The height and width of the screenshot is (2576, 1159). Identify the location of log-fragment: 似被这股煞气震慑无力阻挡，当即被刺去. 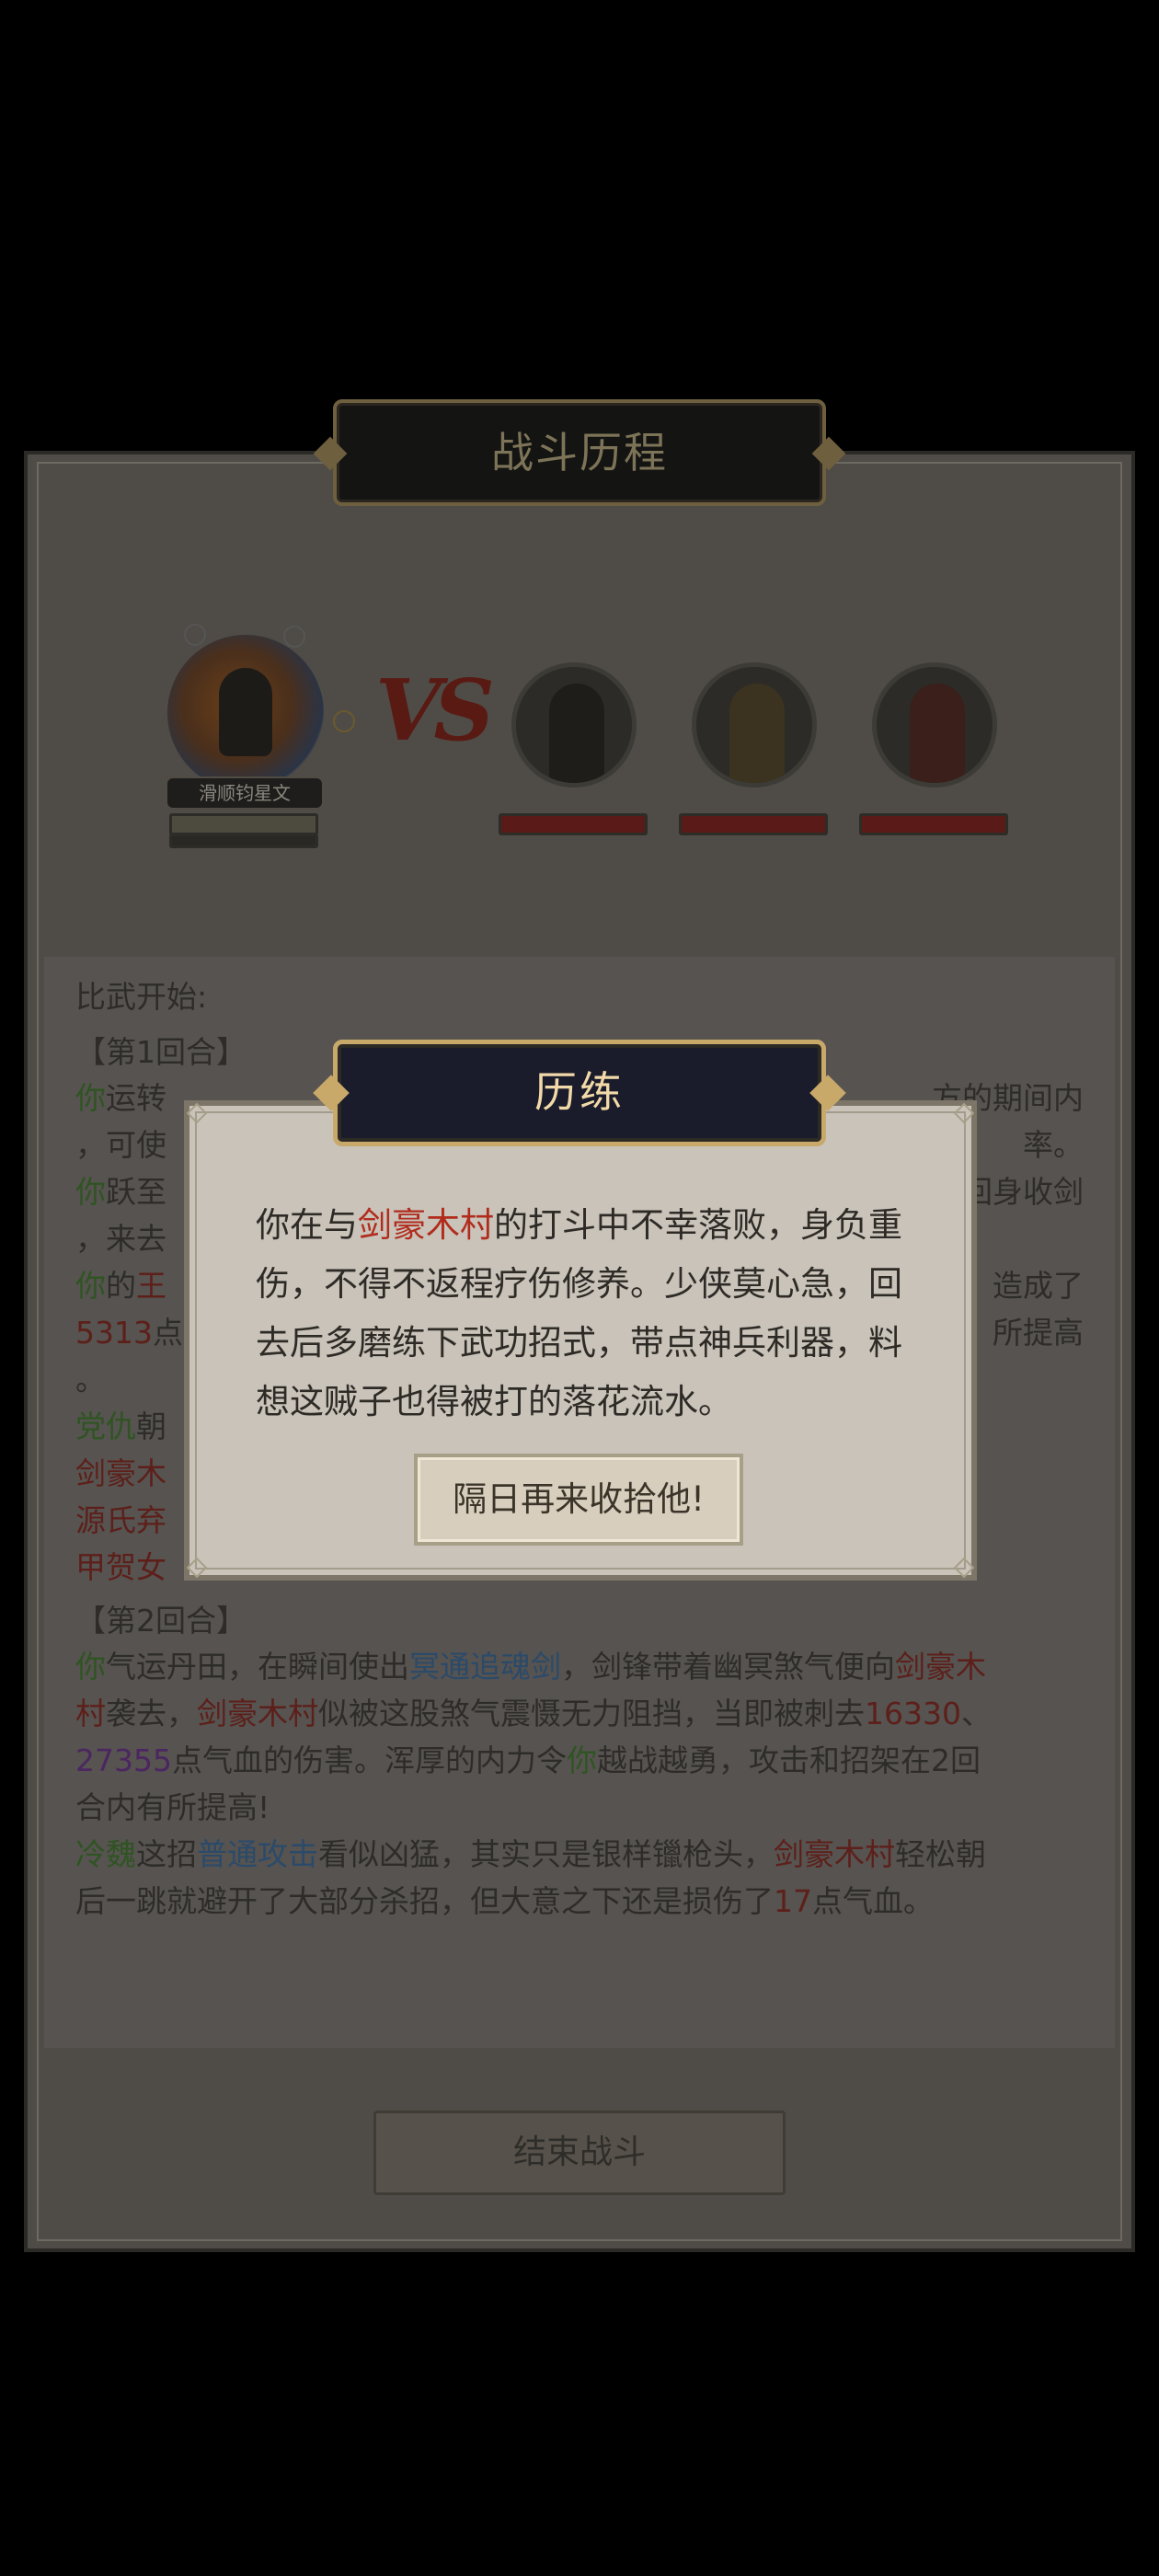
(591, 1713).